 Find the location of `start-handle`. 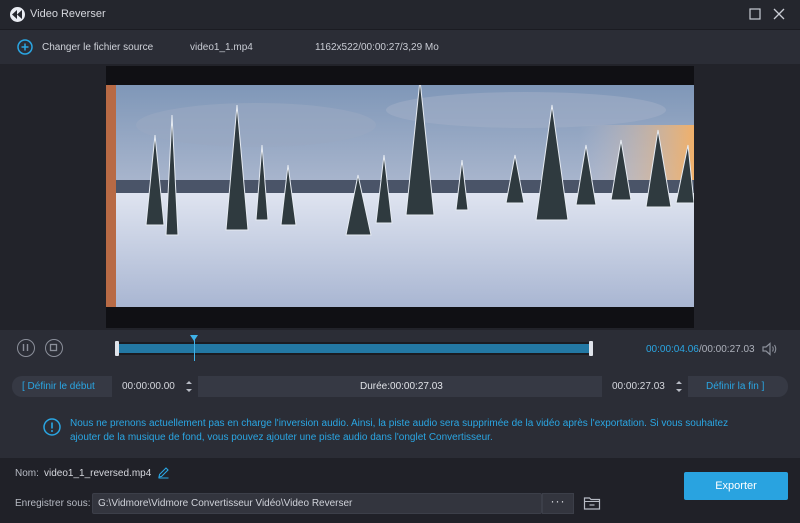

start-handle is located at coordinates (117, 348).